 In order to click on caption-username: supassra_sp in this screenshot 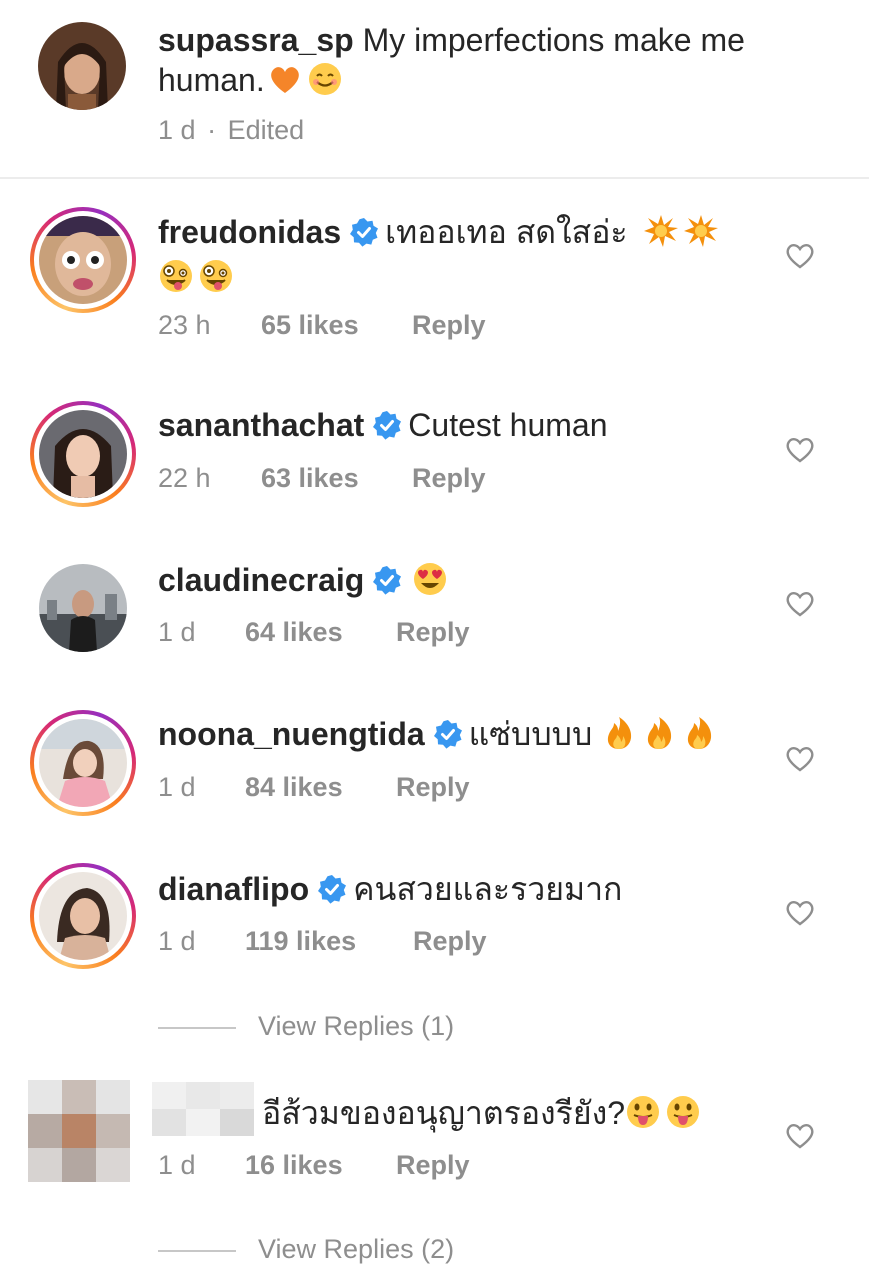, I will do `click(256, 40)`.